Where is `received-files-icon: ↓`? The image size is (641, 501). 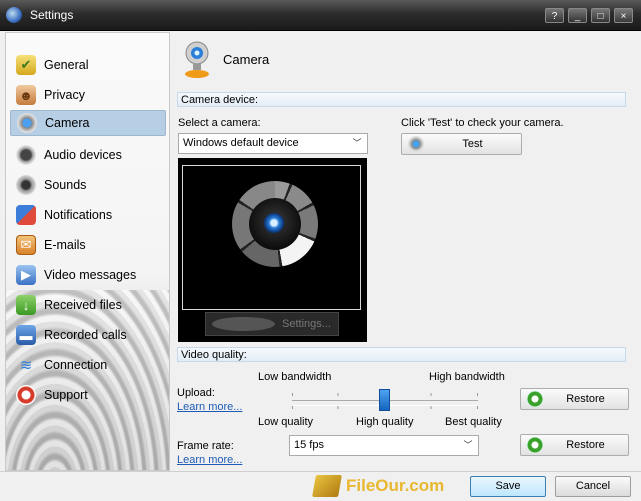 received-files-icon: ↓ is located at coordinates (26, 305).